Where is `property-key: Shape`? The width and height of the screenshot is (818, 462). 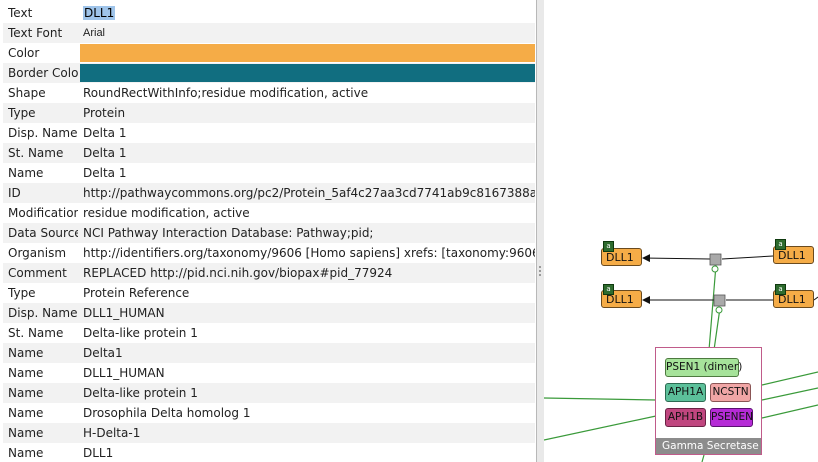
property-key: Shape is located at coordinates (27, 93).